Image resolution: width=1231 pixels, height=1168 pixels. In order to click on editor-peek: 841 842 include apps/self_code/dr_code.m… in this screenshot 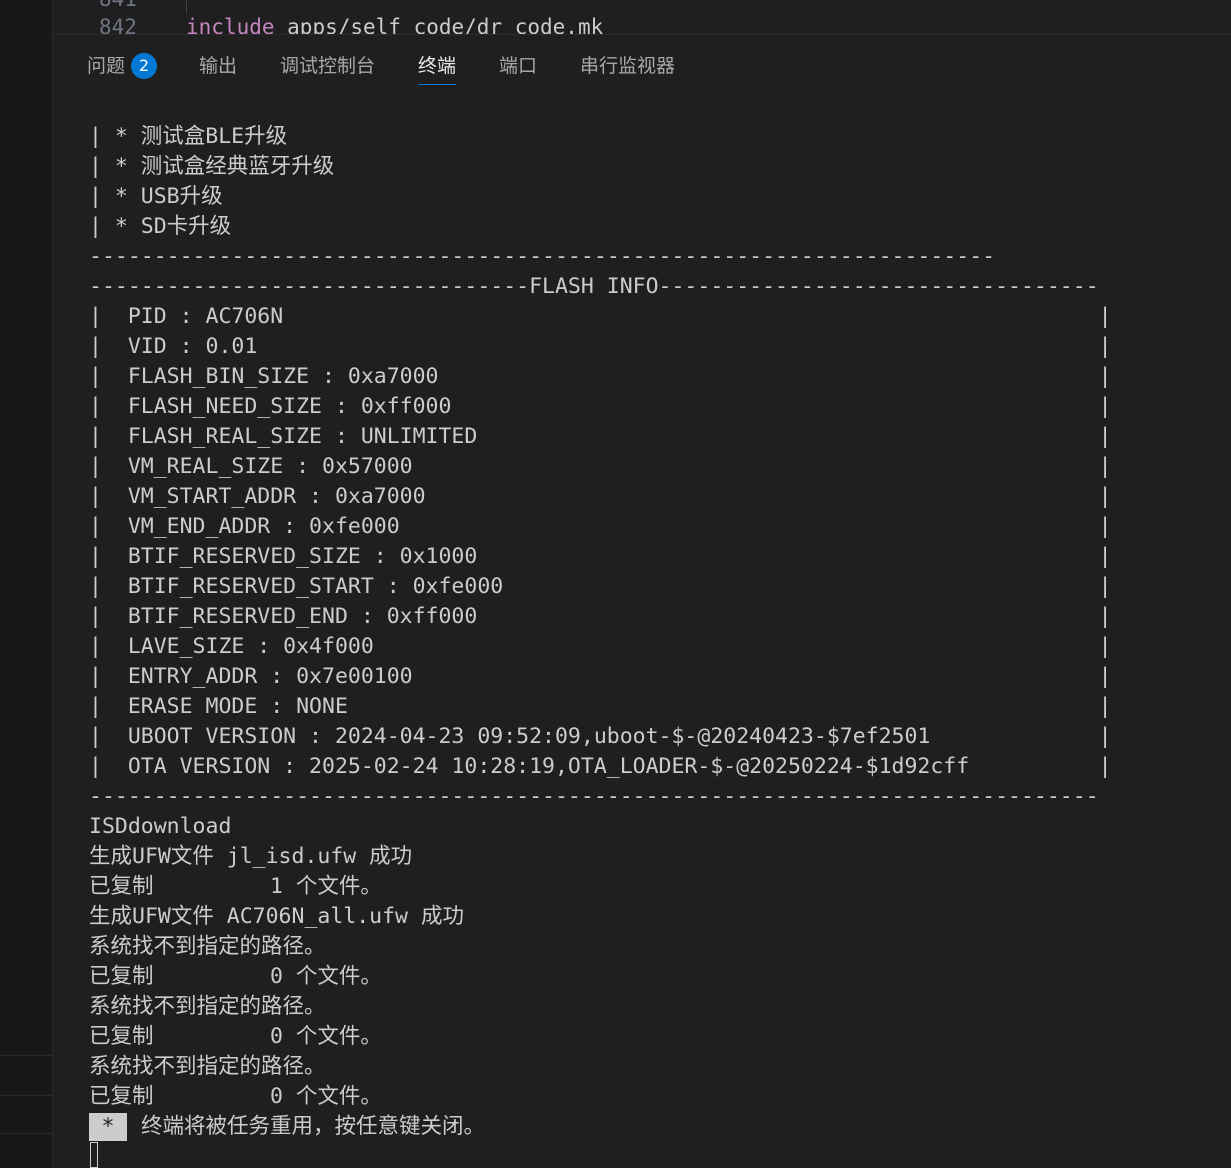, I will do `click(642, 17)`.